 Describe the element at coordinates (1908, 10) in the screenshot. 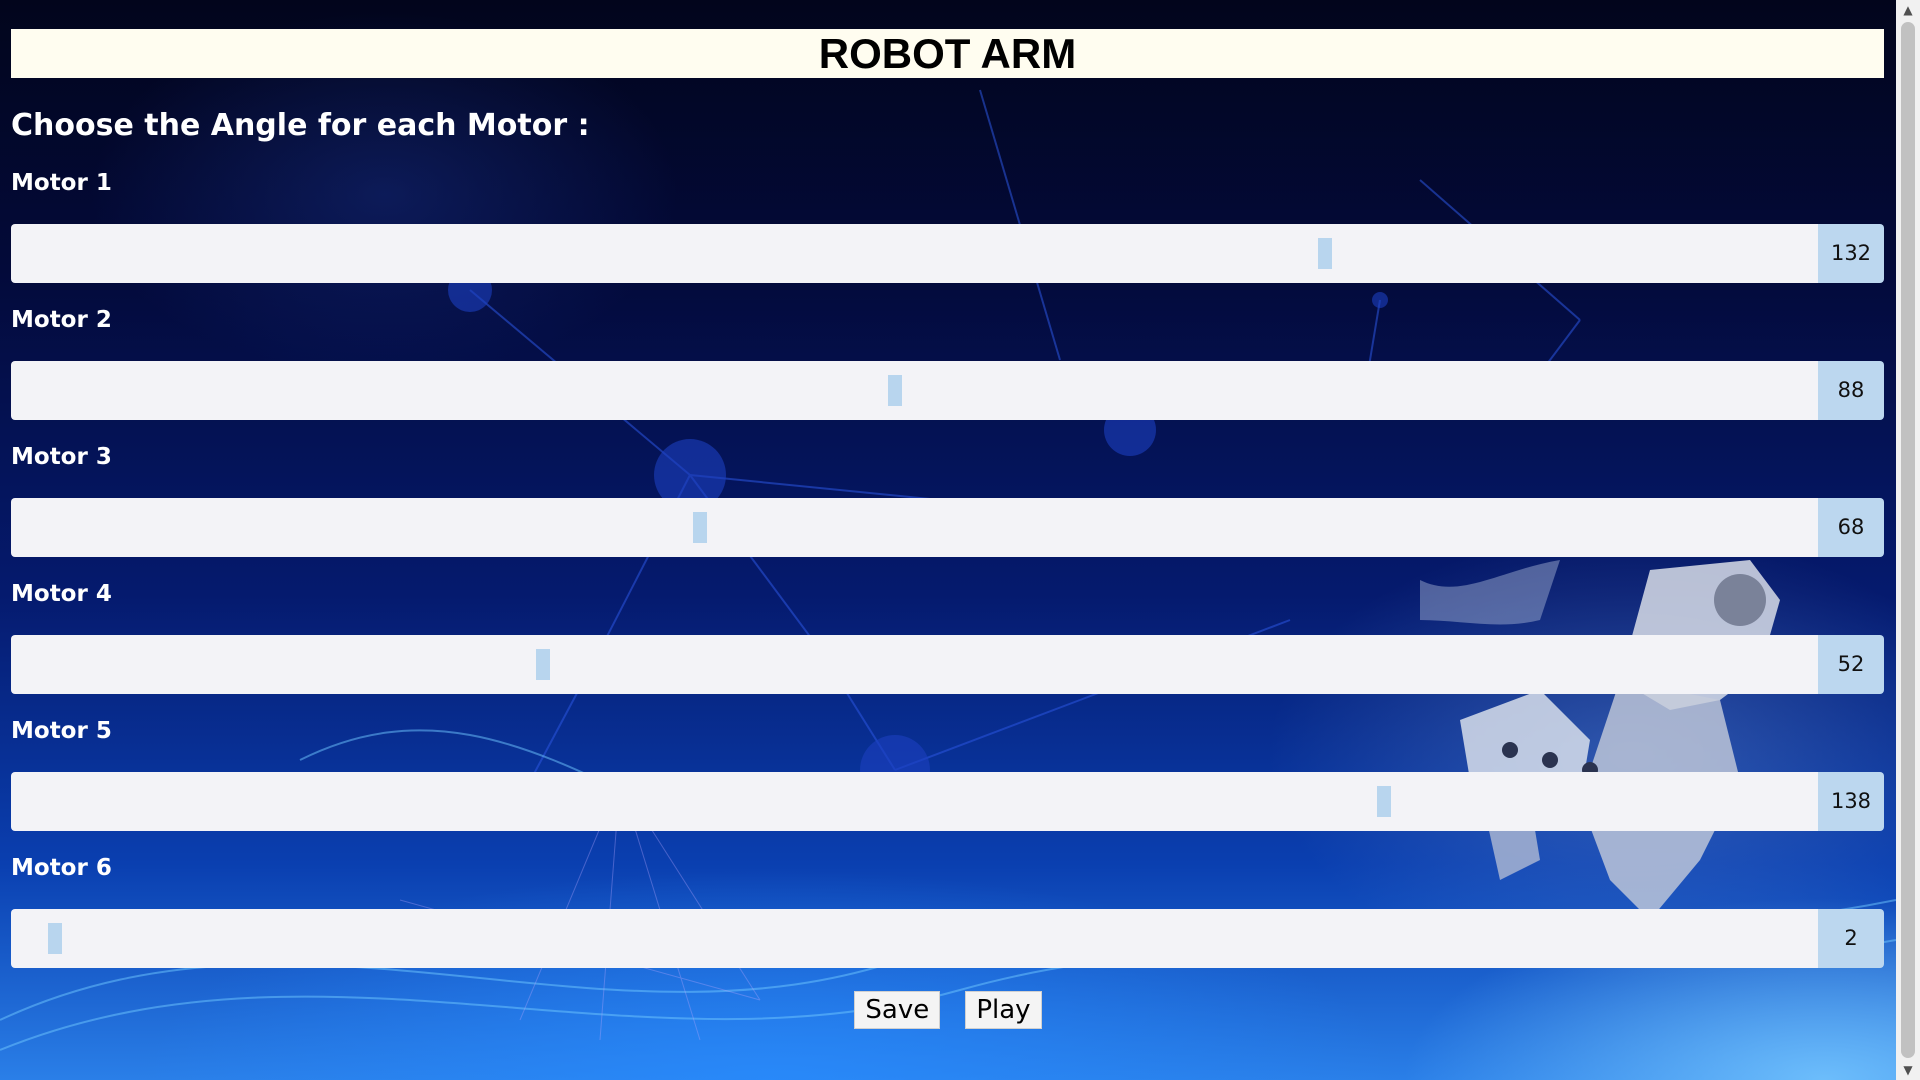

I see `chevron-up-icon: ▲` at that location.